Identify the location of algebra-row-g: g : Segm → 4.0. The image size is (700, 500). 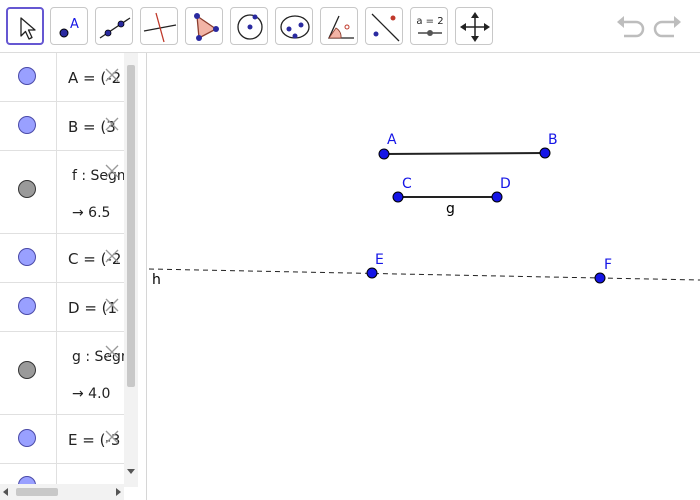
(67, 373).